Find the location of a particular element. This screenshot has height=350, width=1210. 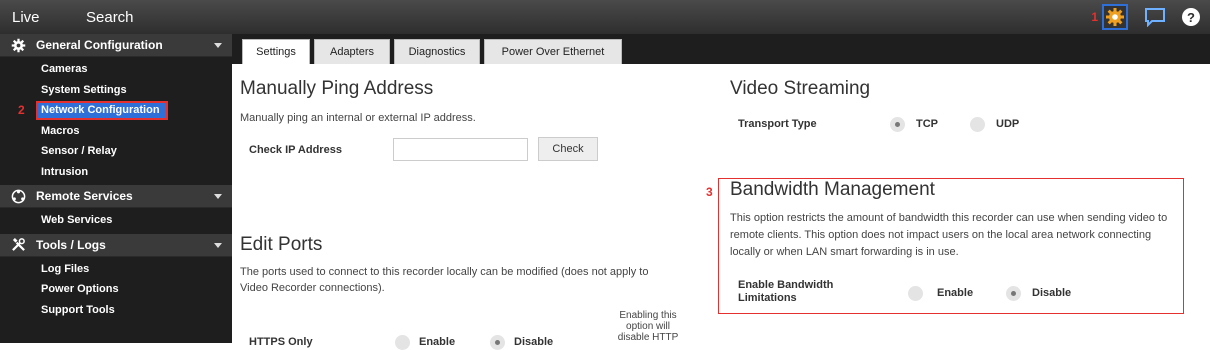

sidebar-item-label: Cameras is located at coordinates (64, 69).